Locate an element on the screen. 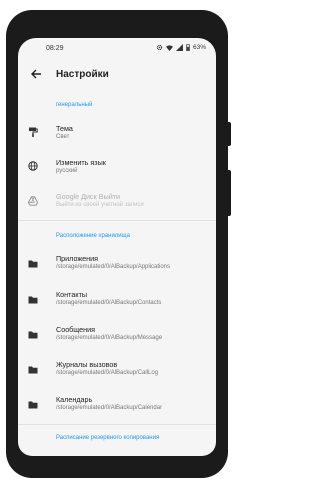 The height and width of the screenshot is (480, 320). section-schedule: Расписание резервного копирования is located at coordinates (108, 438).